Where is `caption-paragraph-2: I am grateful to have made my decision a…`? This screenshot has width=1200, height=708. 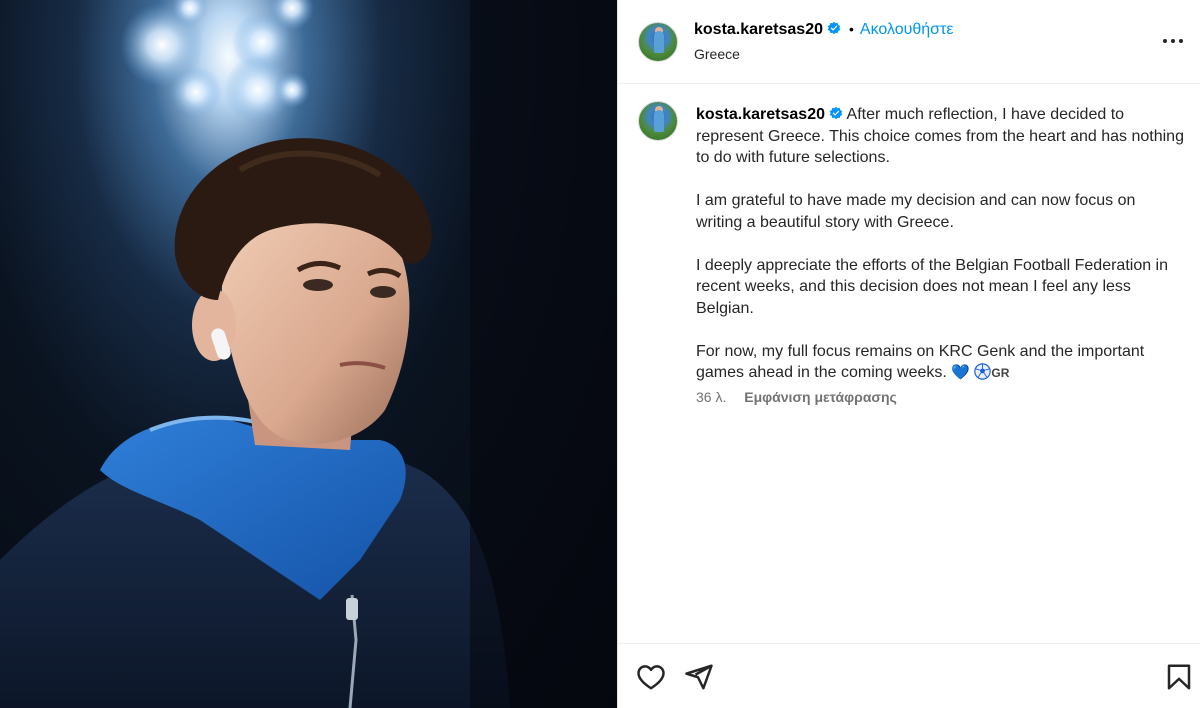 caption-paragraph-2: I am grateful to have made my decision a… is located at coordinates (916, 211).